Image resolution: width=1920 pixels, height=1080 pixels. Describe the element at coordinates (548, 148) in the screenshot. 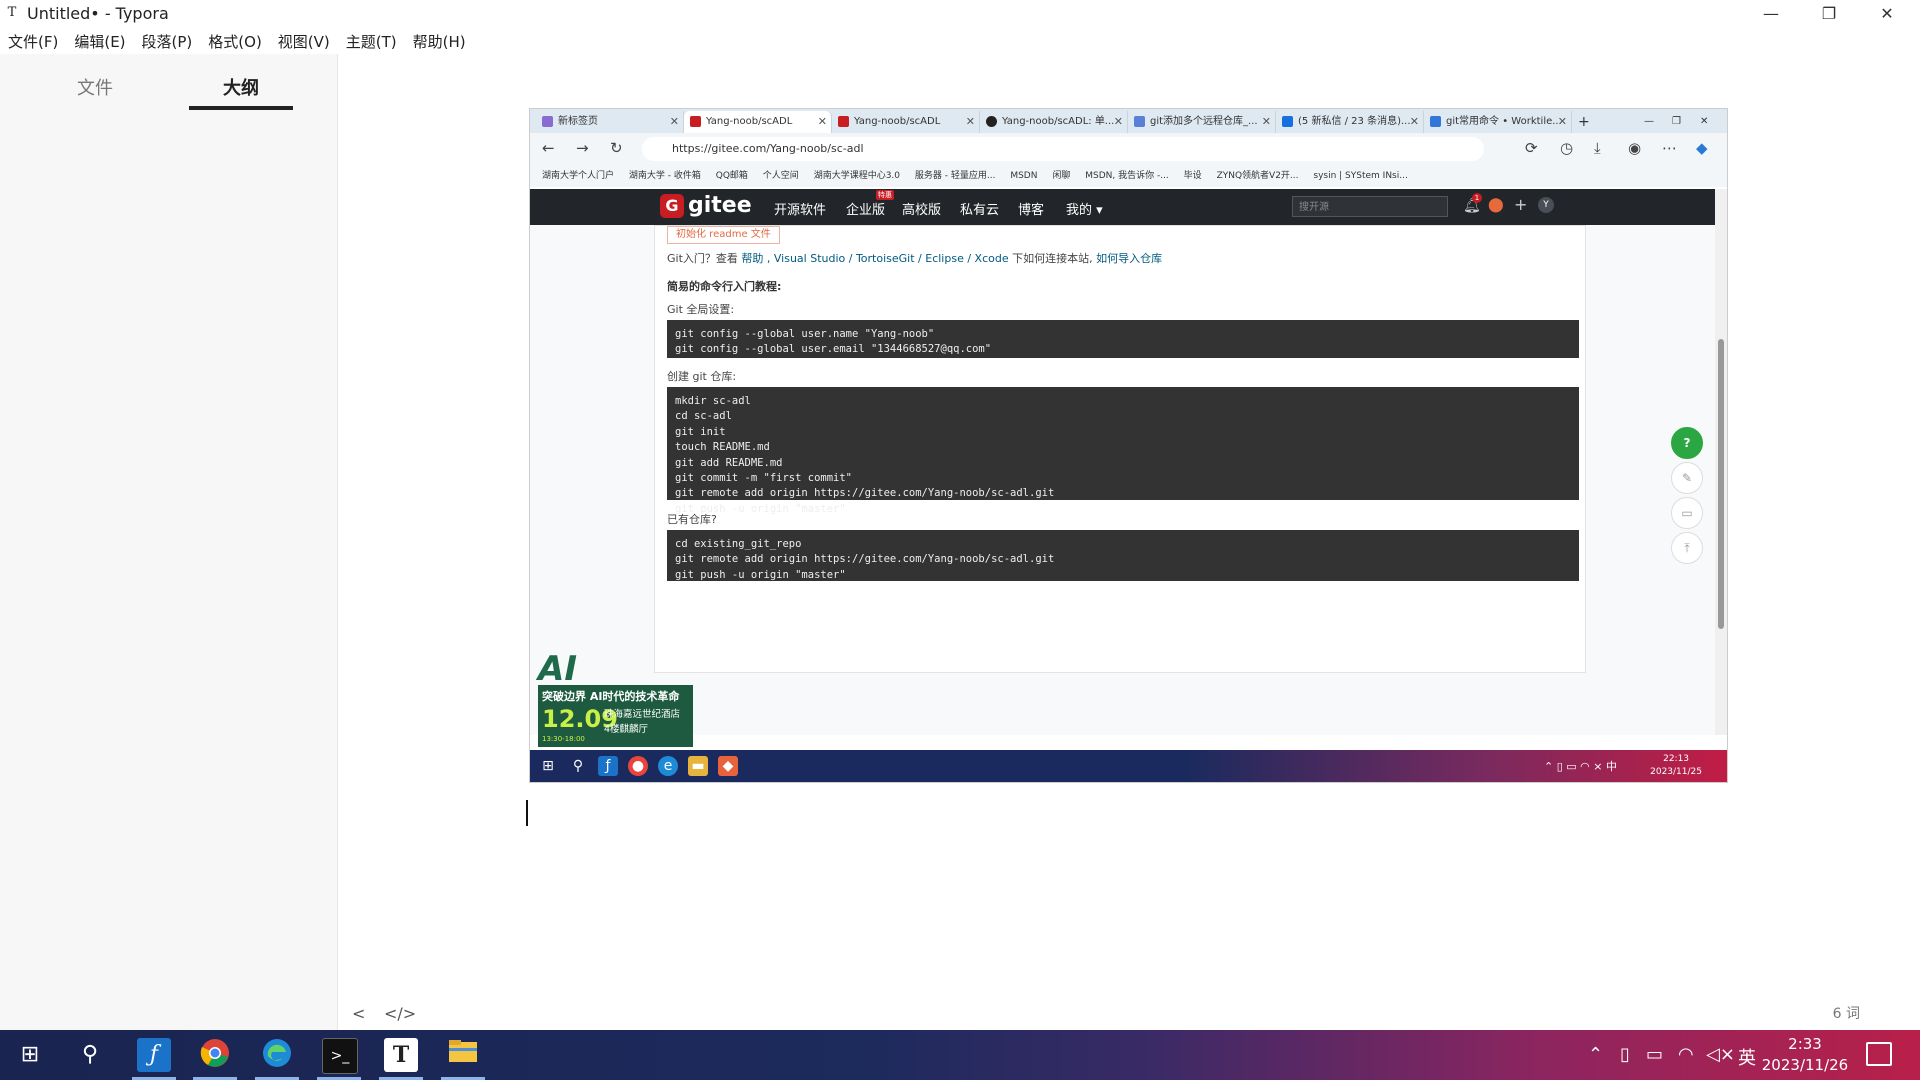

I see `back-icon: ←` at that location.